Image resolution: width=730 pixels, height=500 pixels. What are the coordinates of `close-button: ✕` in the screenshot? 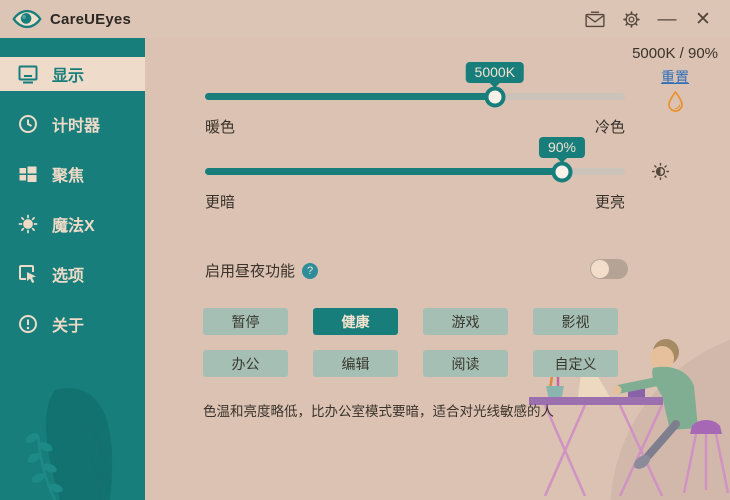 It's located at (703, 19).